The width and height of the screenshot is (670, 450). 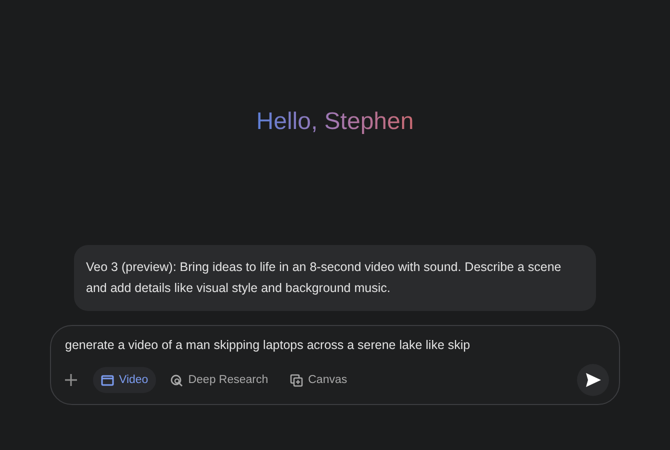 What do you see at coordinates (335, 345) in the screenshot?
I see `prompt-input: generate a video of a man skipping laptops across a serene lake like skip` at bounding box center [335, 345].